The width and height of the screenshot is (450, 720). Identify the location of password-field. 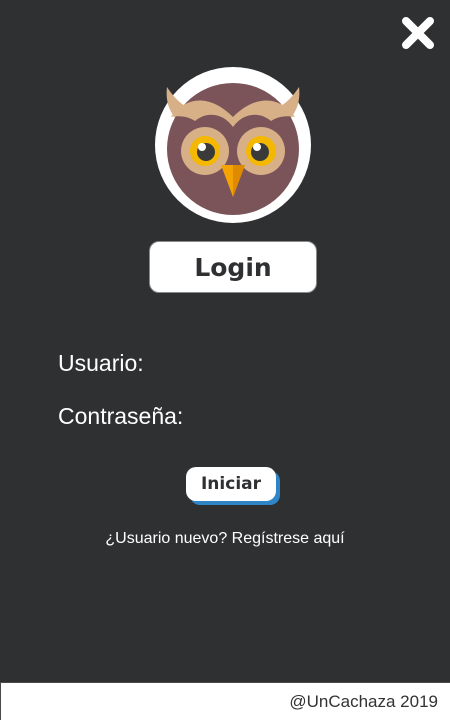
(302, 416).